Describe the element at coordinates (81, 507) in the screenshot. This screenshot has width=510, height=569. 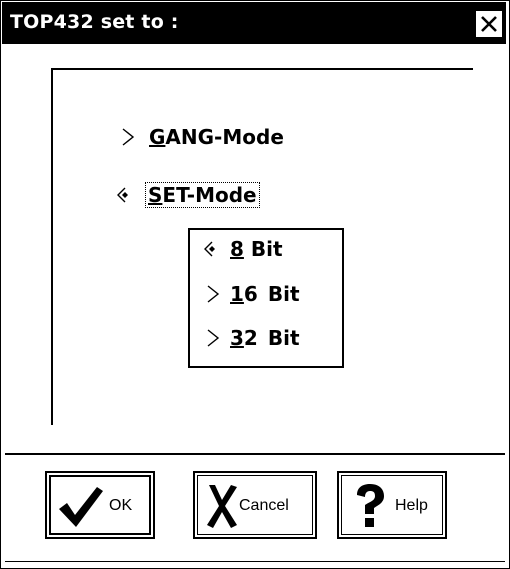
I see `checkmark-icon` at that location.